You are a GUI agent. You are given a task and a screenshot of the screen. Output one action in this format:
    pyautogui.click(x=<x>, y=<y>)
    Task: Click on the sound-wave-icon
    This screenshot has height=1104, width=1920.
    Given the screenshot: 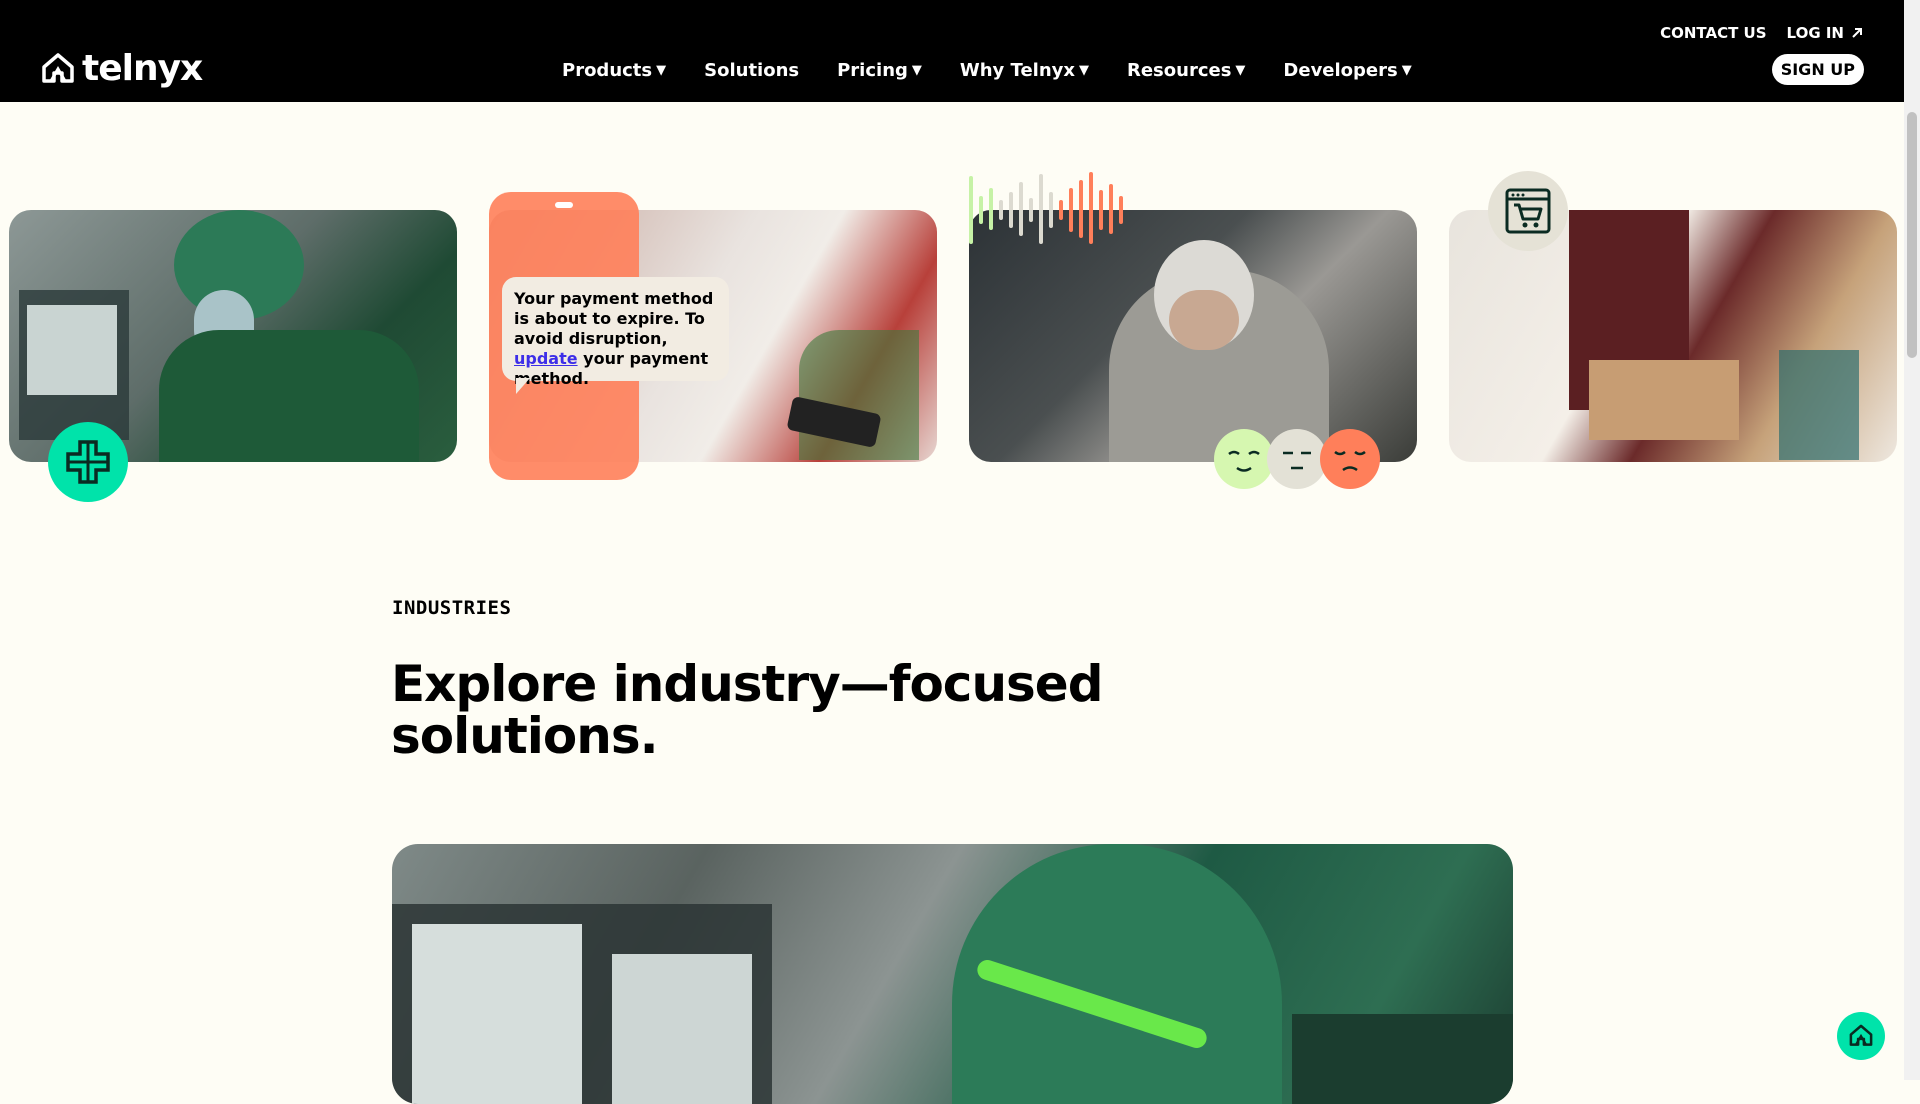 What is the action you would take?
    pyautogui.click(x=1046, y=208)
    